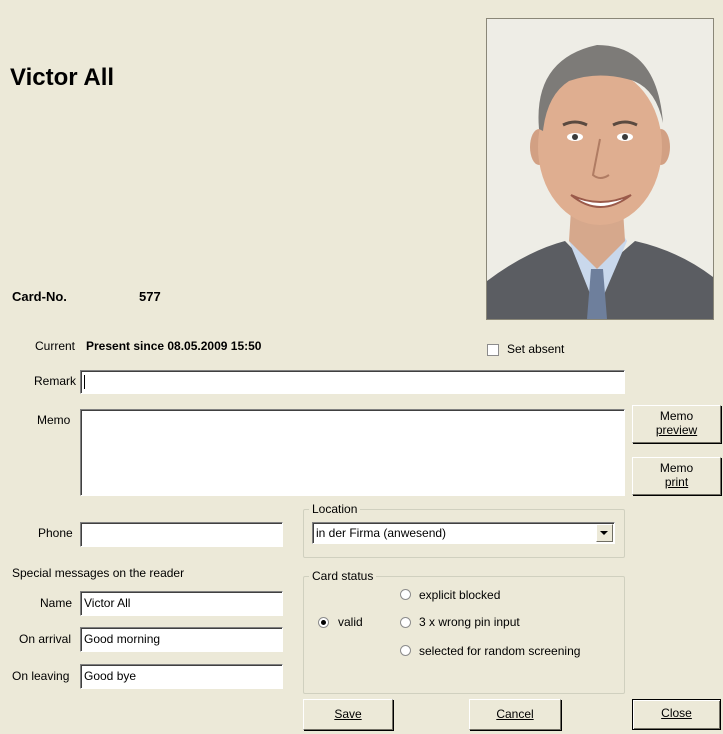  What do you see at coordinates (463, 533) in the screenshot?
I see `location-select: in der Firma (anwesend)` at bounding box center [463, 533].